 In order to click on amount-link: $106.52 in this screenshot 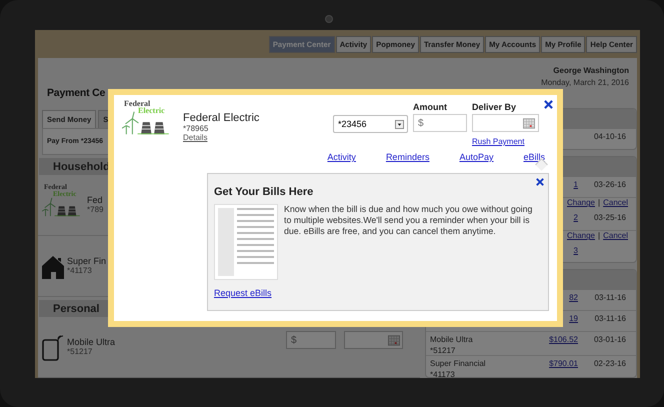, I will do `click(563, 339)`.